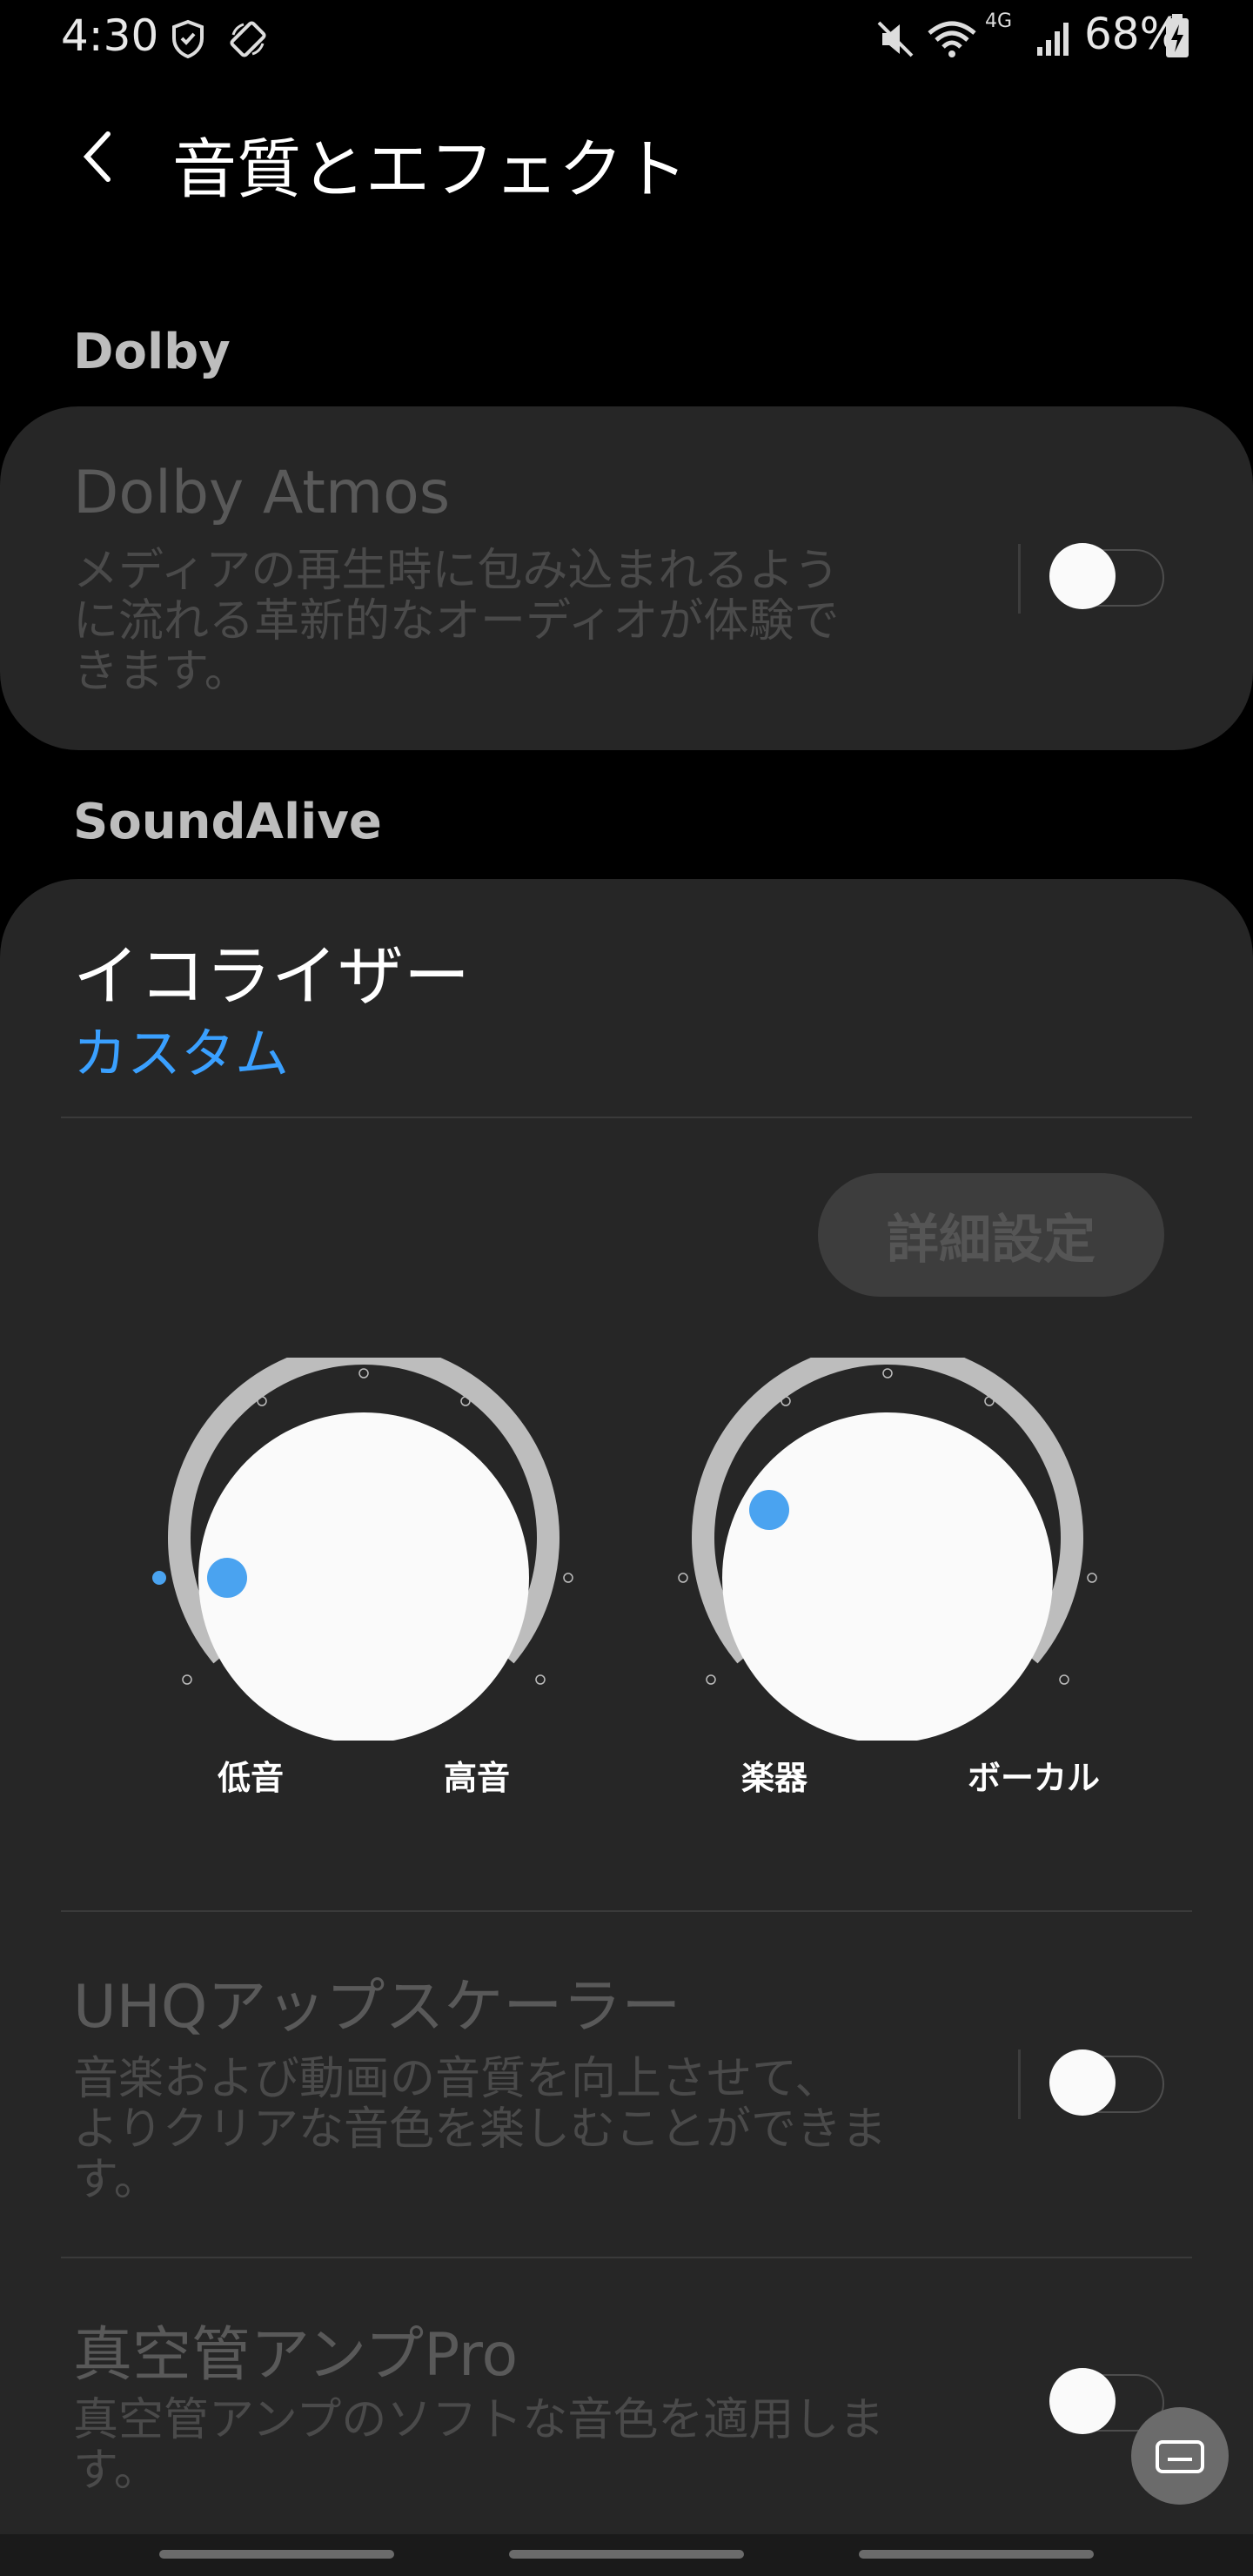 This screenshot has height=2576, width=1253. I want to click on keyboard-icon, so click(1180, 2456).